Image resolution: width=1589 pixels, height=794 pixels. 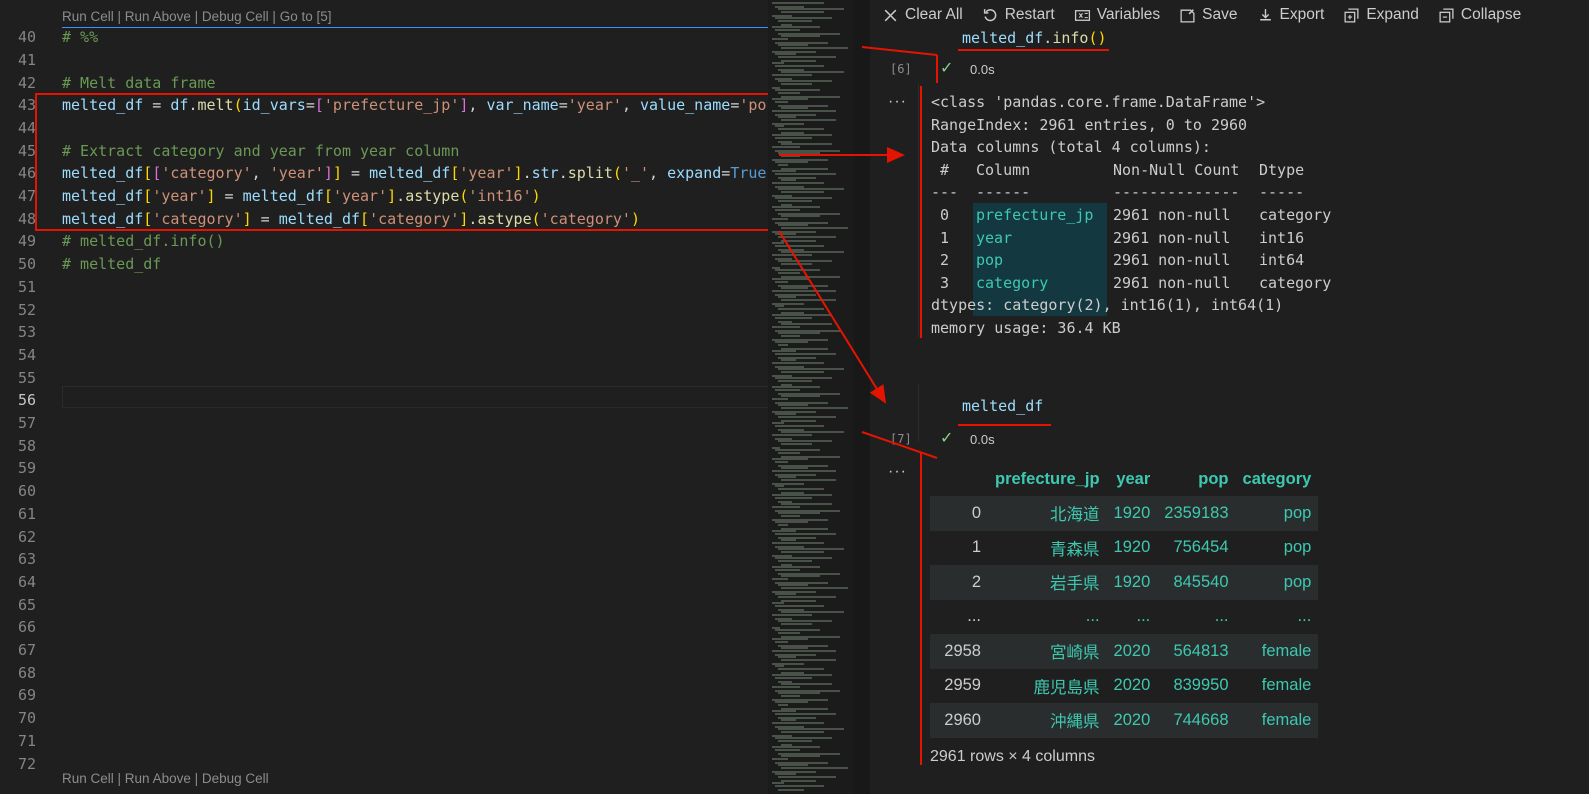 What do you see at coordinates (388, 264) in the screenshot?
I see `code-line: 50 # melted_df` at bounding box center [388, 264].